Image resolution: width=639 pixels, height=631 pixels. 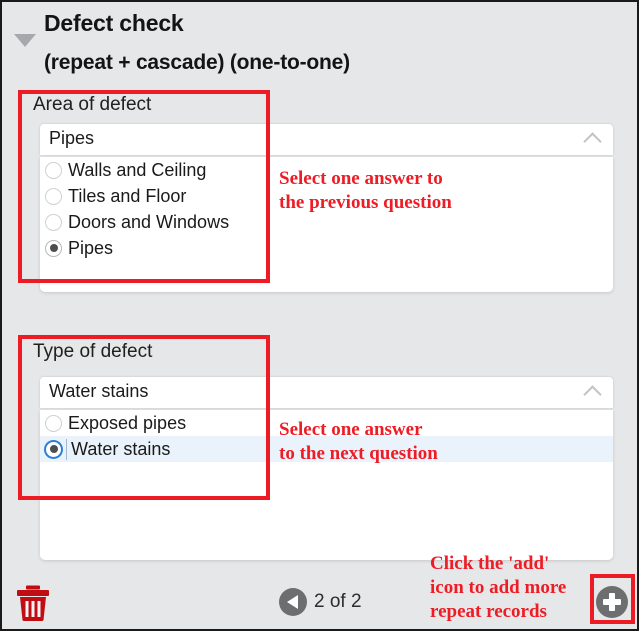 I want to click on radio-option-label: Exposed pipes, so click(x=127, y=422).